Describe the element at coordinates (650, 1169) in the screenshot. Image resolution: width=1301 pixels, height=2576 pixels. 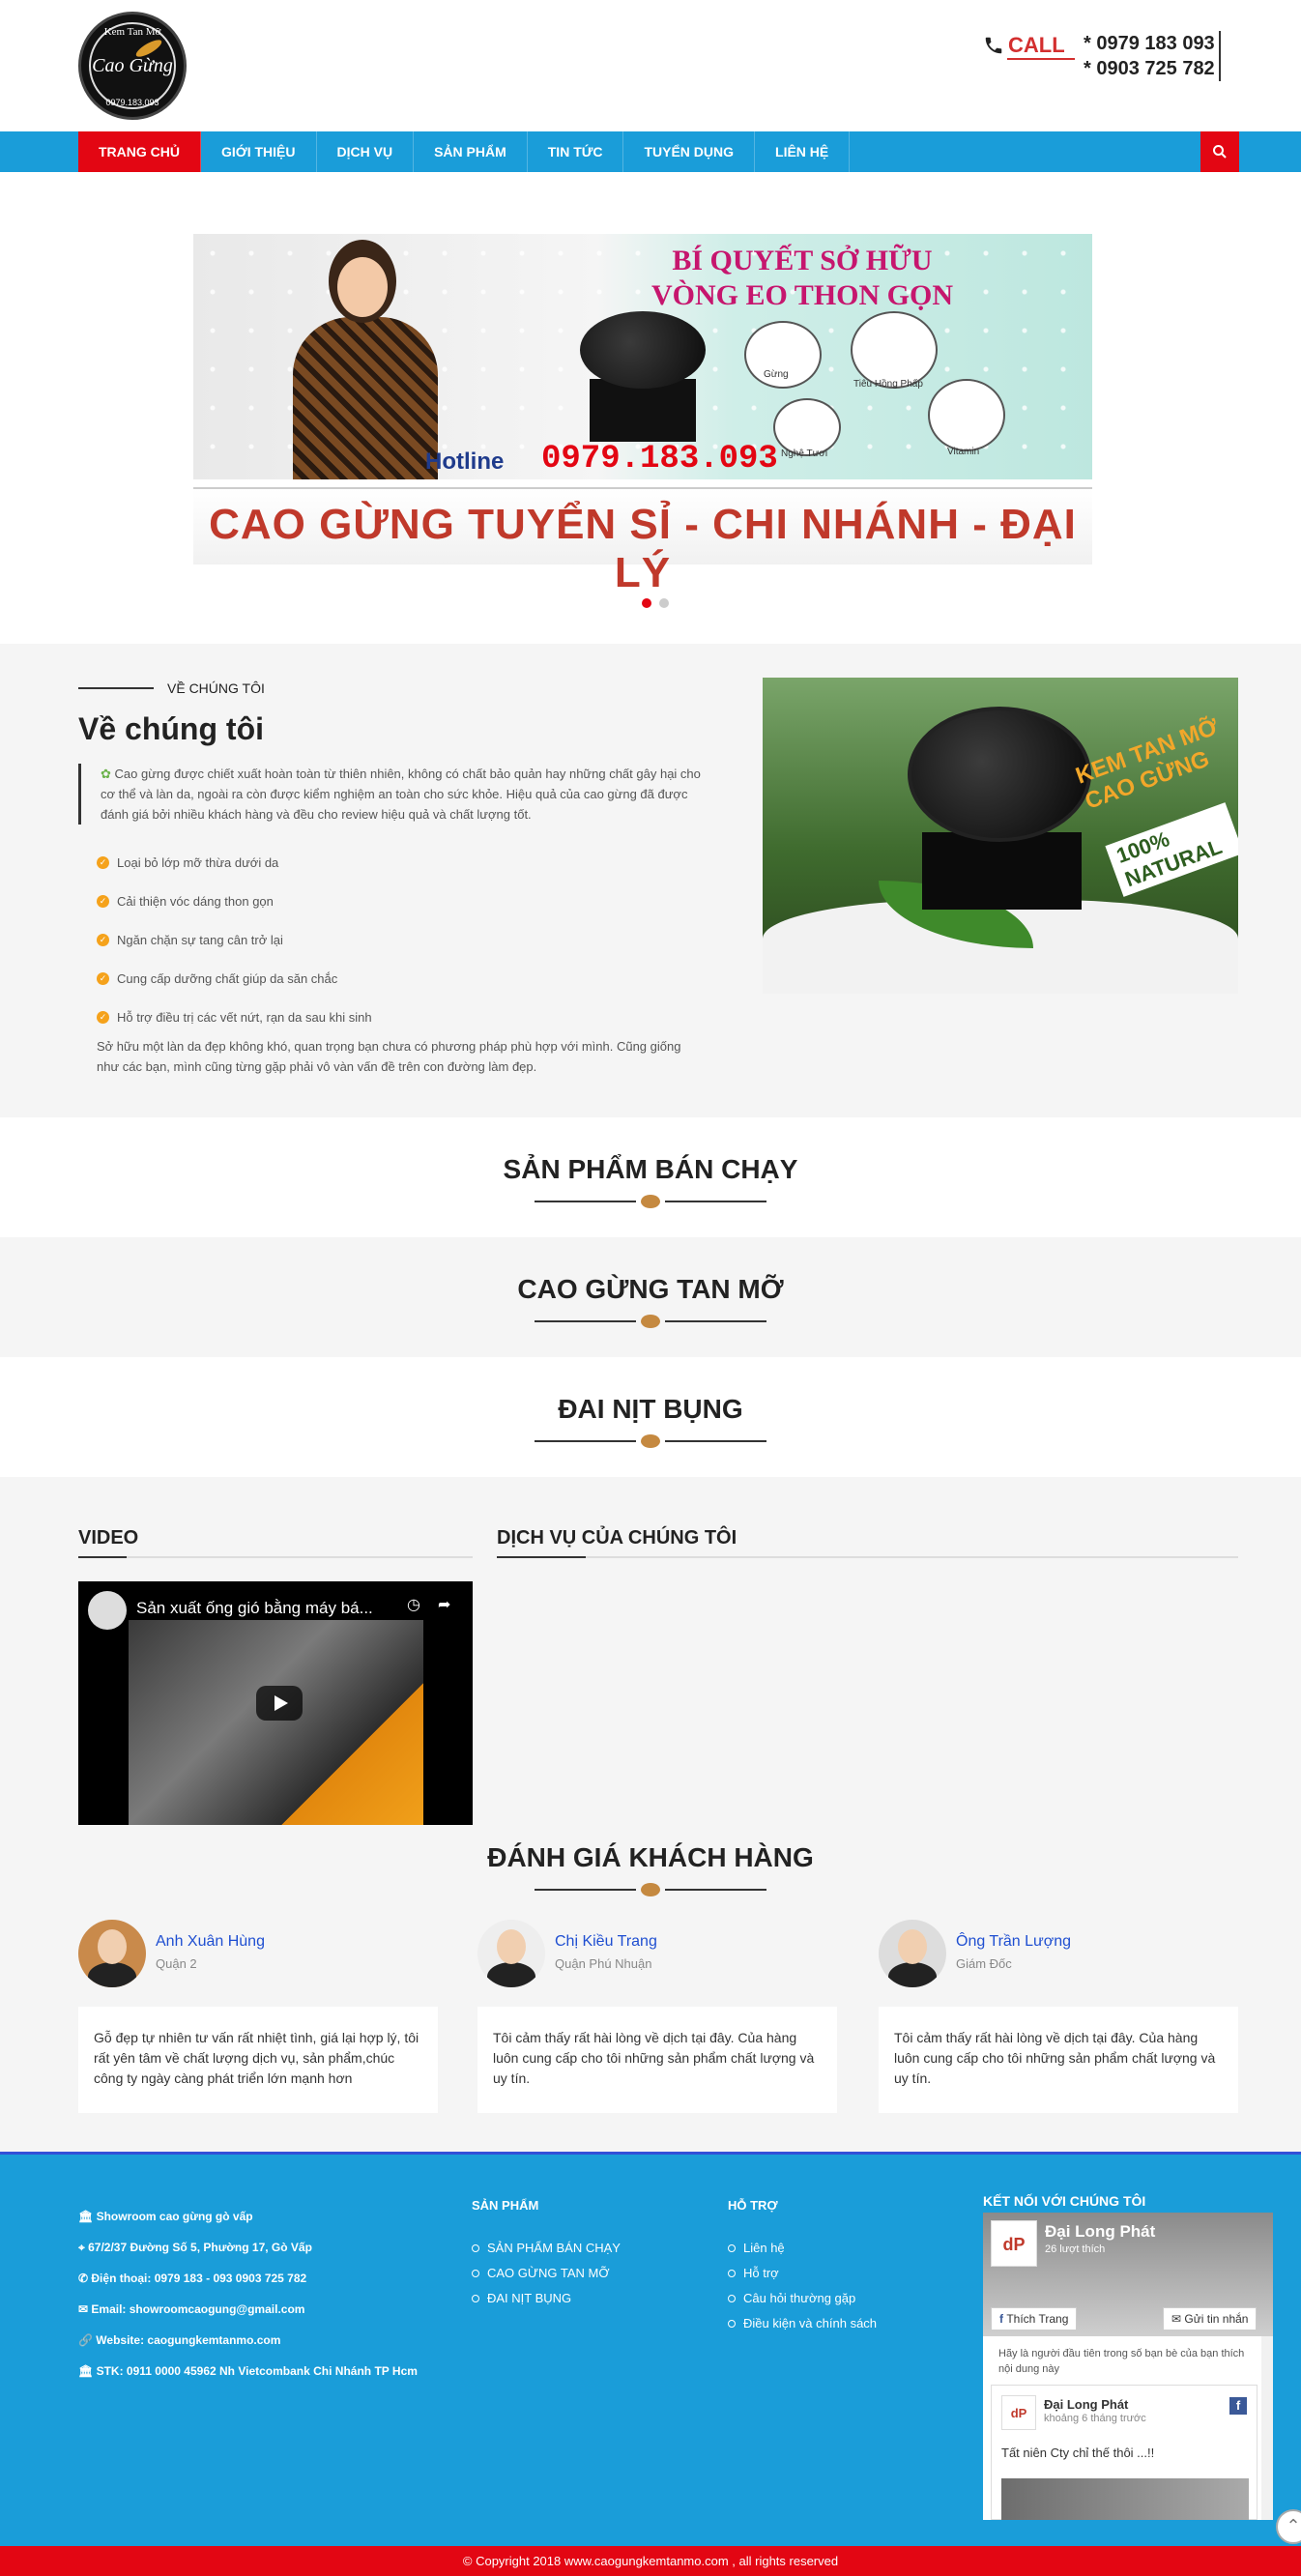
I see `best-sellers-title: SẢN PHẨM BÁN CHẠY` at that location.